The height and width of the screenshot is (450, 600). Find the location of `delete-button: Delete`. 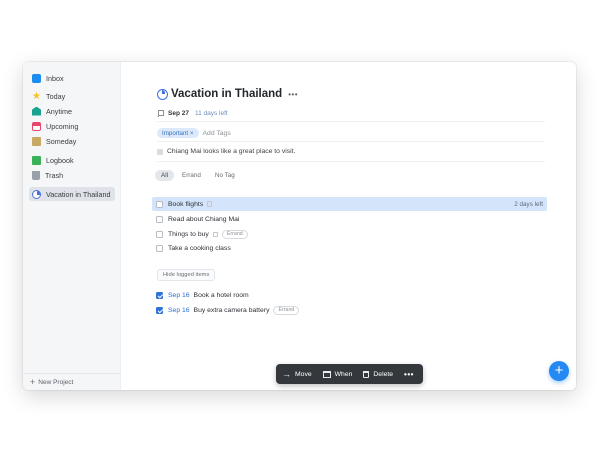

delete-button: Delete is located at coordinates (378, 374).